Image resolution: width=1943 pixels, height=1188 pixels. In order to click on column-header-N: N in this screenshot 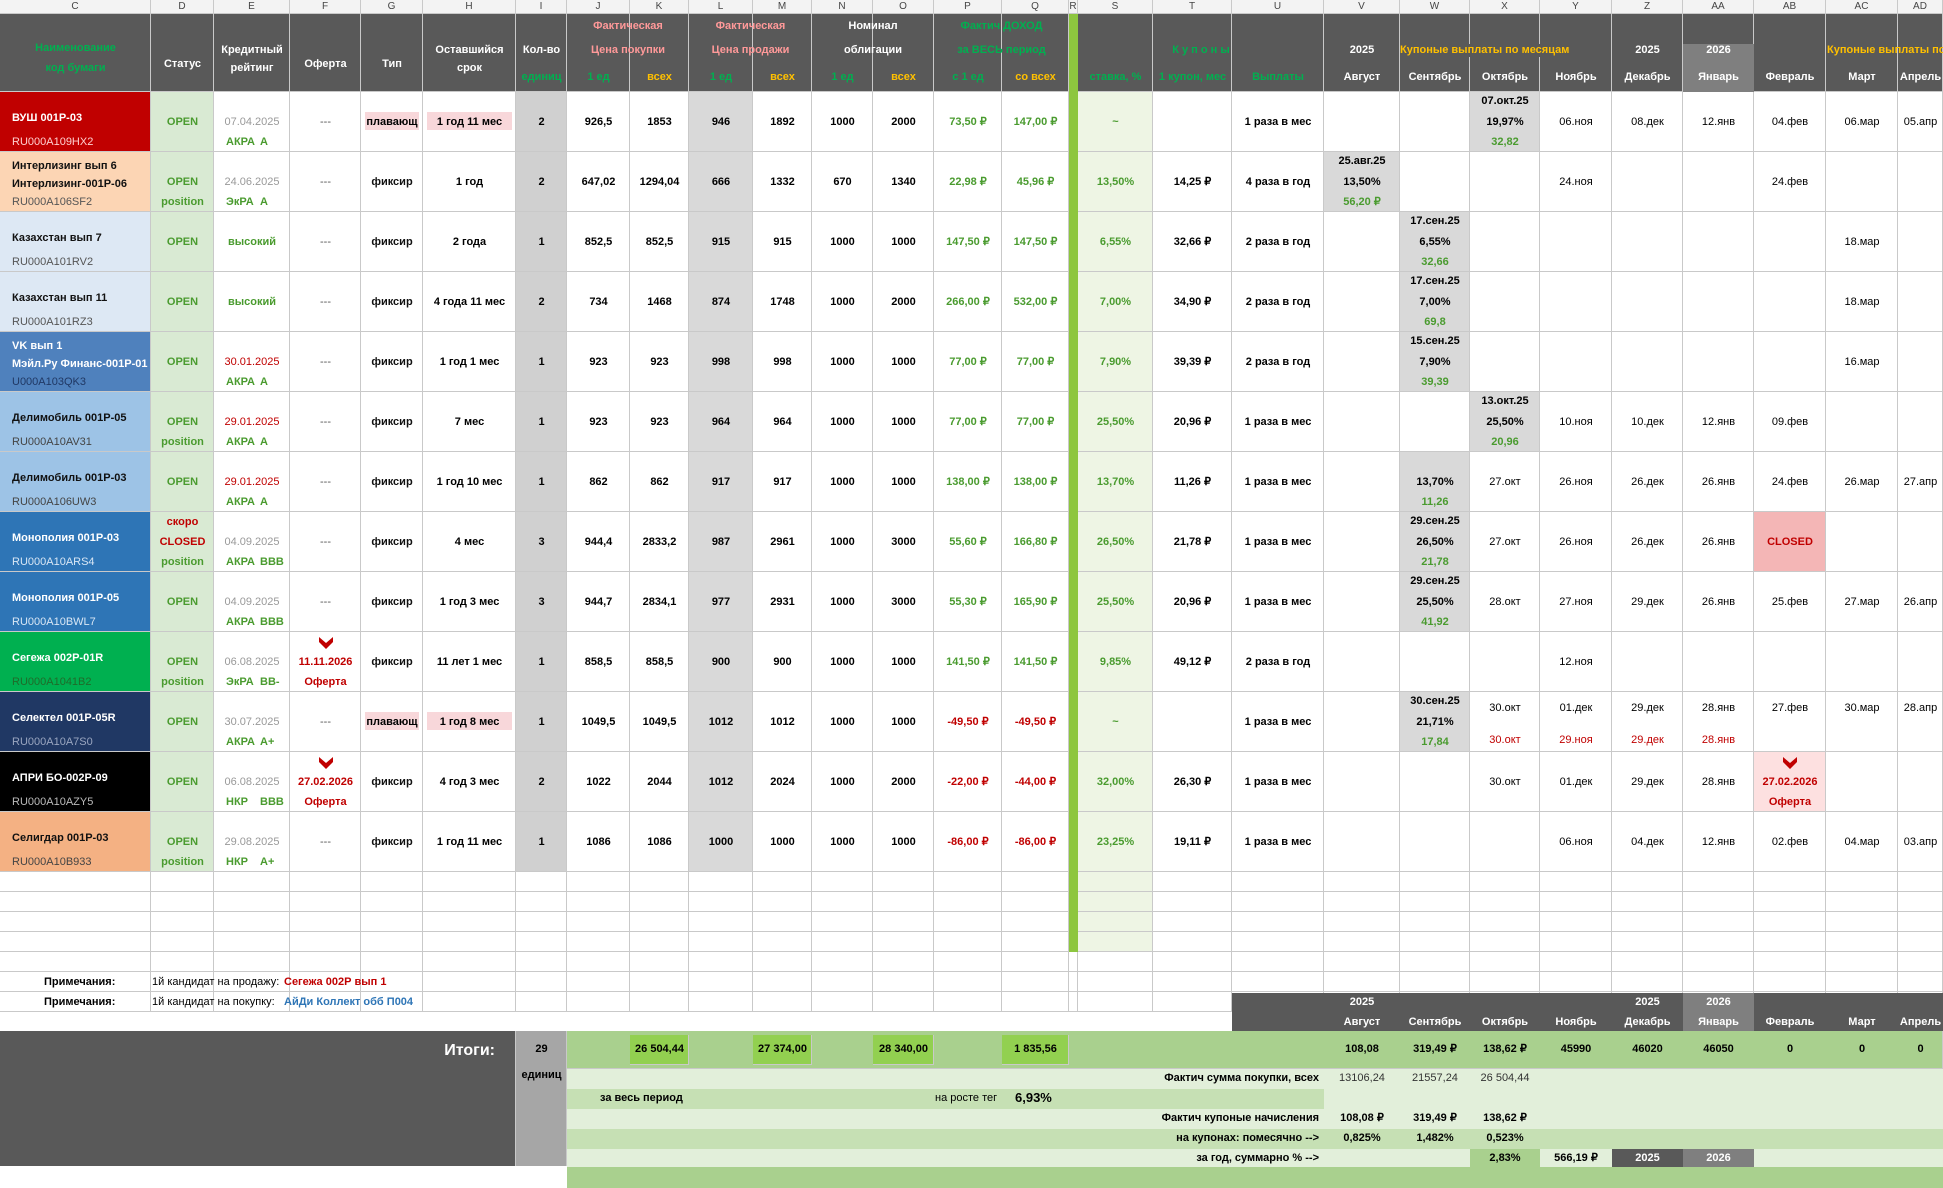, I will do `click(842, 7)`.